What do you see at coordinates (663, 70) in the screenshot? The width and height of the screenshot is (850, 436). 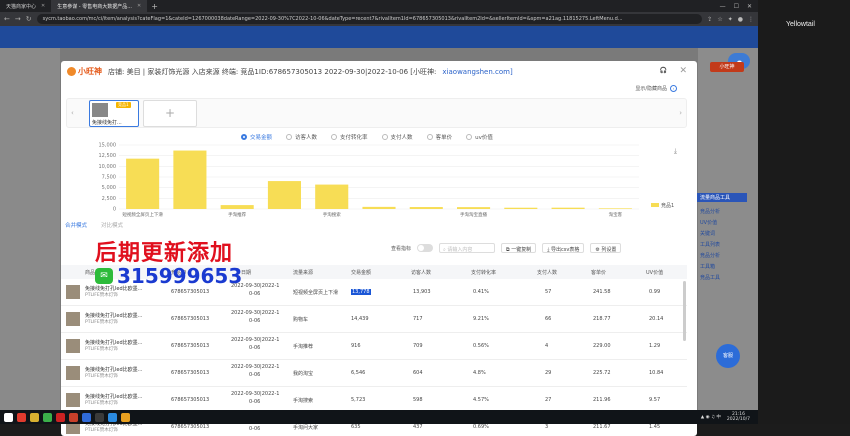 I see `headset-icon: 🎧` at bounding box center [663, 70].